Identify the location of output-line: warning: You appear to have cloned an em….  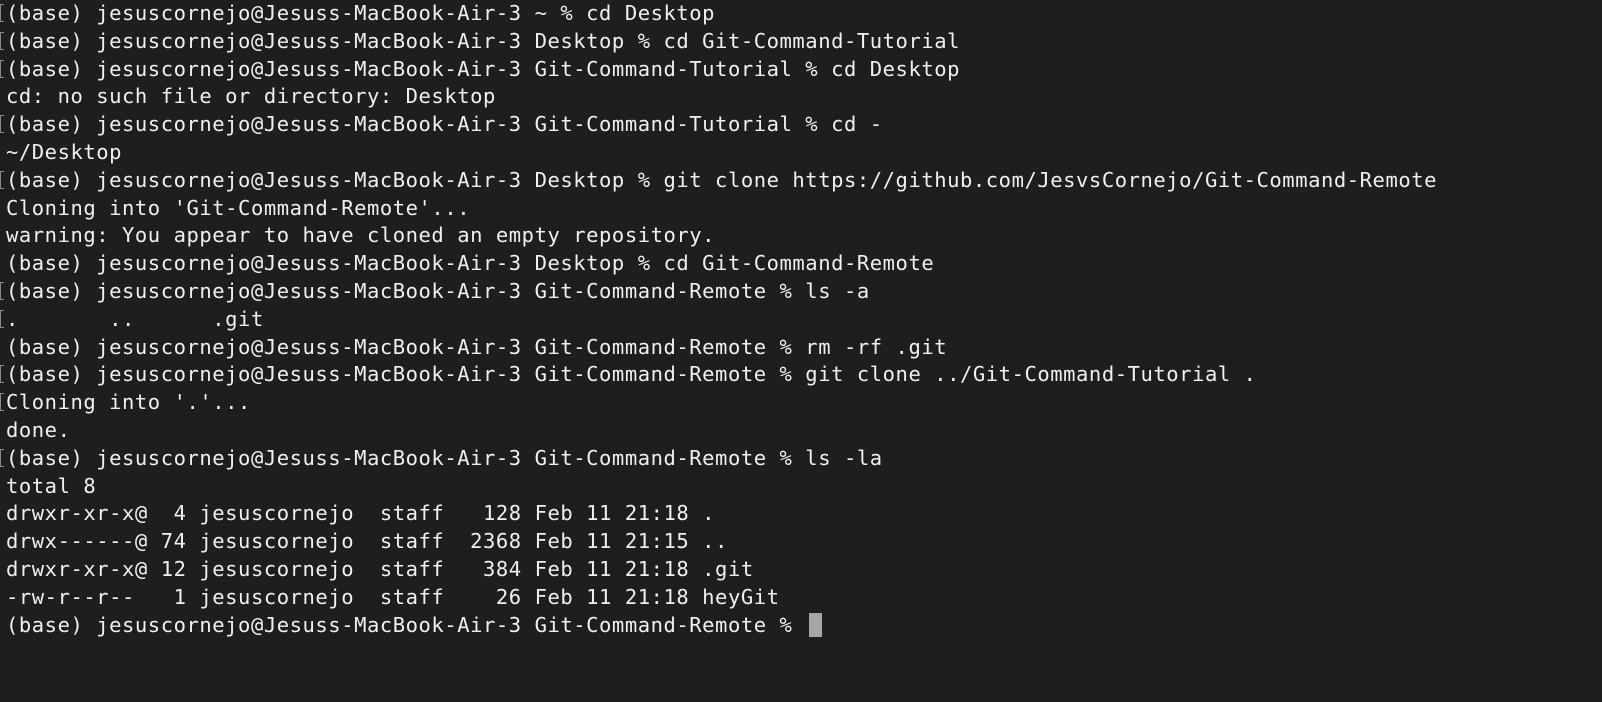
(718, 236).